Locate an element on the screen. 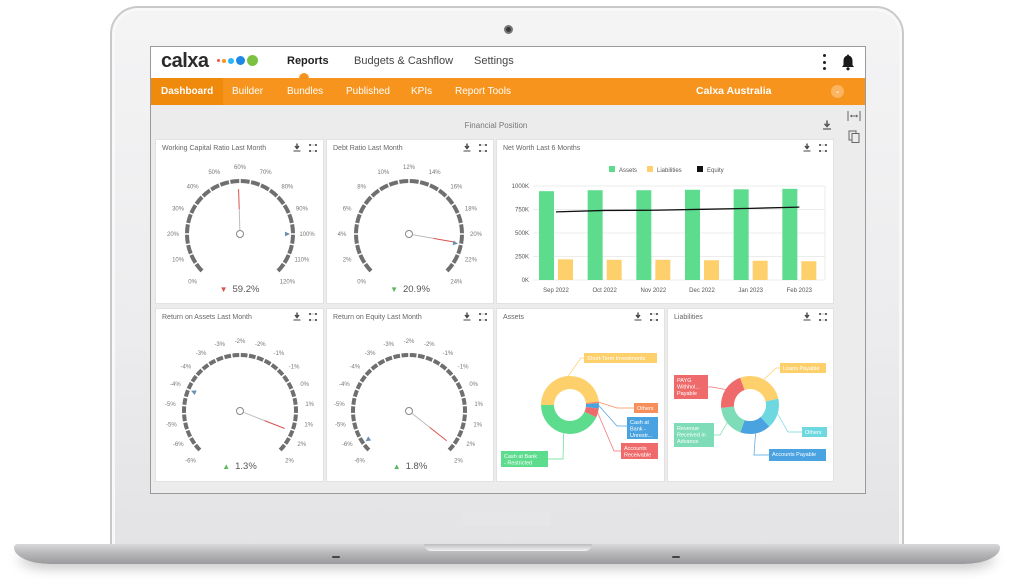 This screenshot has width=1024, height=585. donut-label: Bank - is located at coordinates (638, 430).